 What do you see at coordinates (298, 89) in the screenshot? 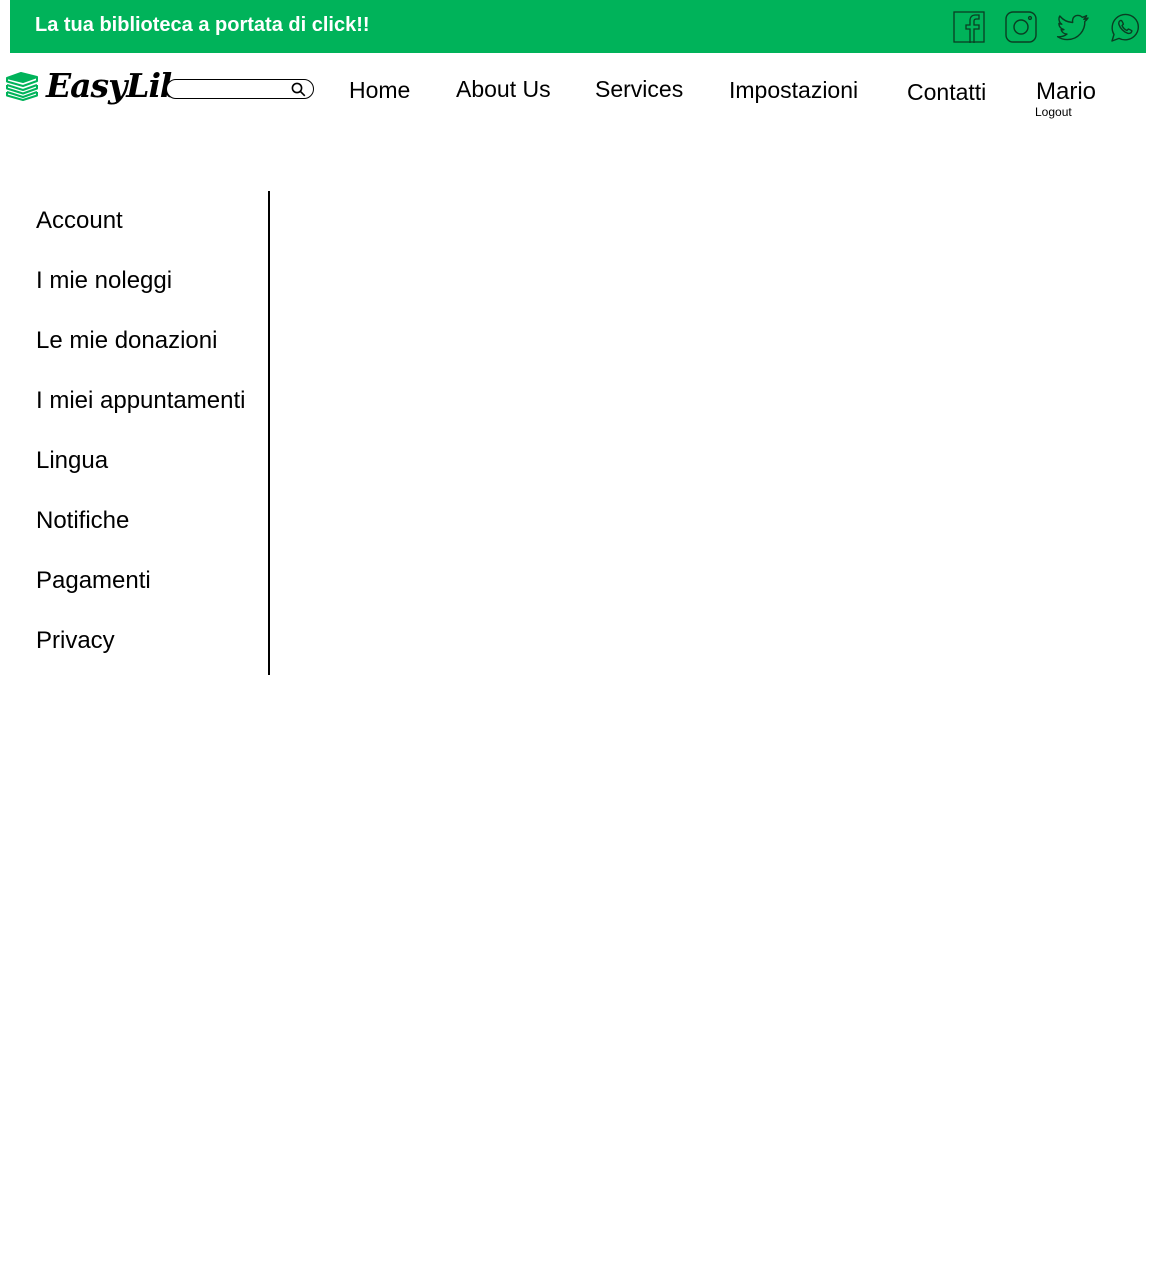
I see `search-icon` at bounding box center [298, 89].